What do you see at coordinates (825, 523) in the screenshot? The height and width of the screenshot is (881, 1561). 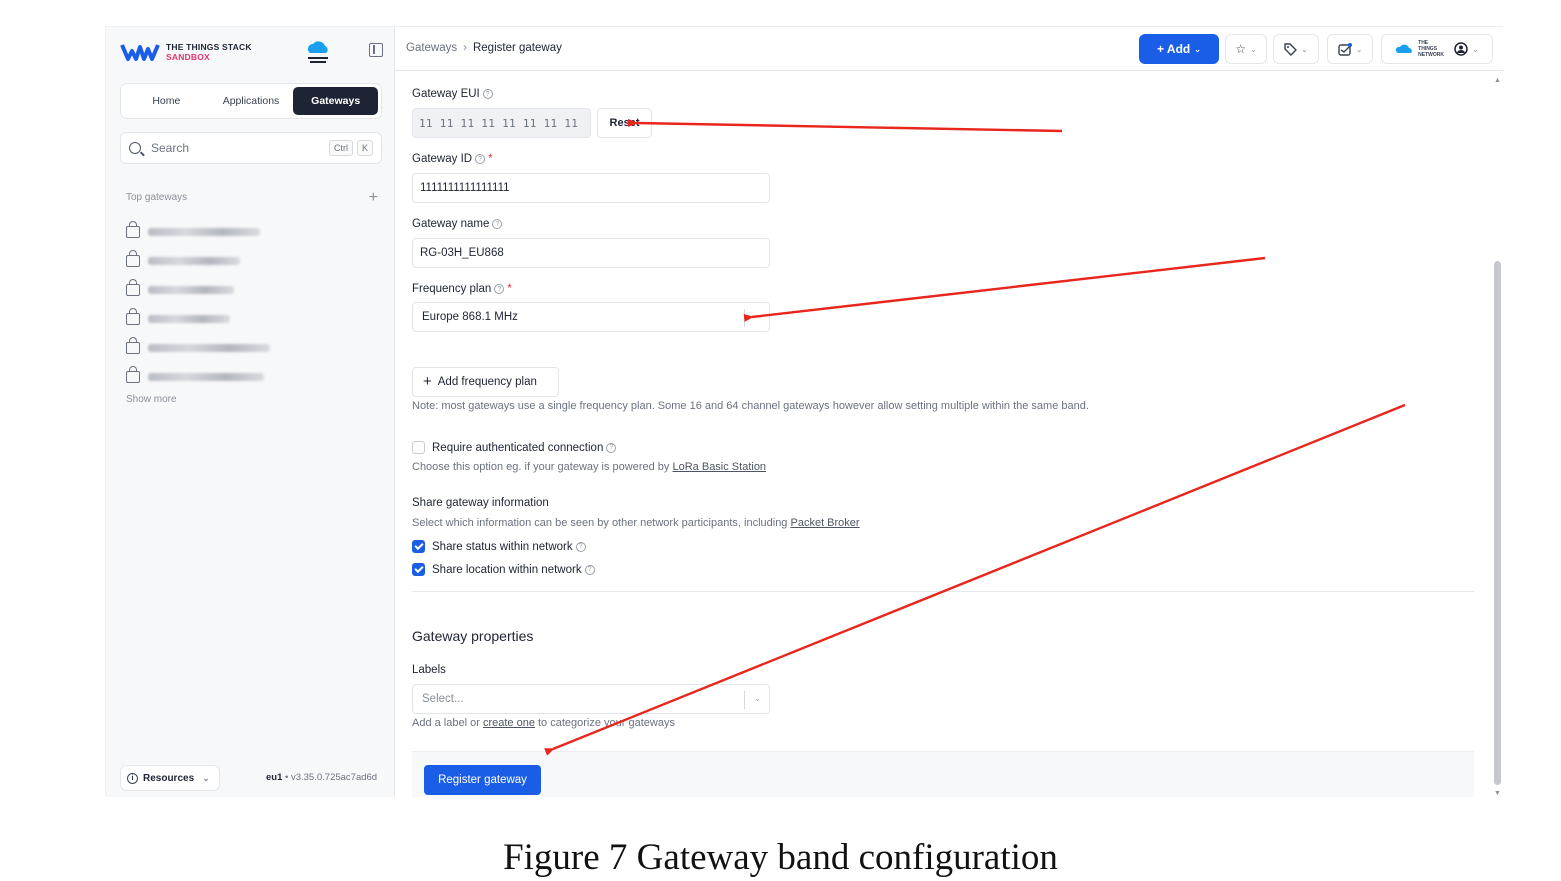 I see `packet-broker-link: Packet Broker` at bounding box center [825, 523].